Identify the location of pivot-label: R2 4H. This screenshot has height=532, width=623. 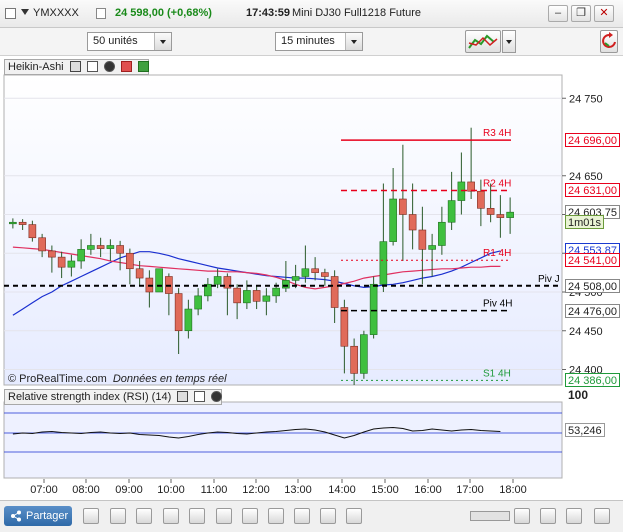
(497, 183).